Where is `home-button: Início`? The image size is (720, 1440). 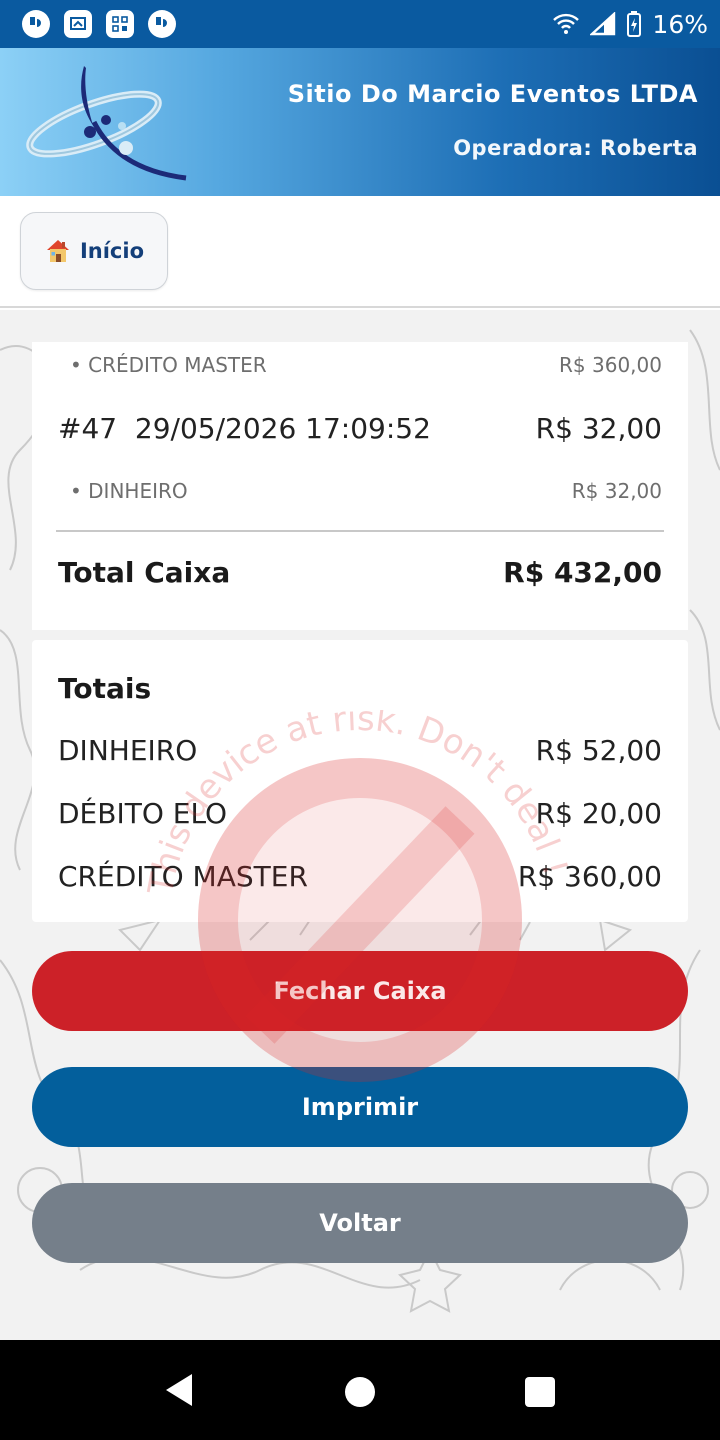
home-button: Início is located at coordinates (94, 251).